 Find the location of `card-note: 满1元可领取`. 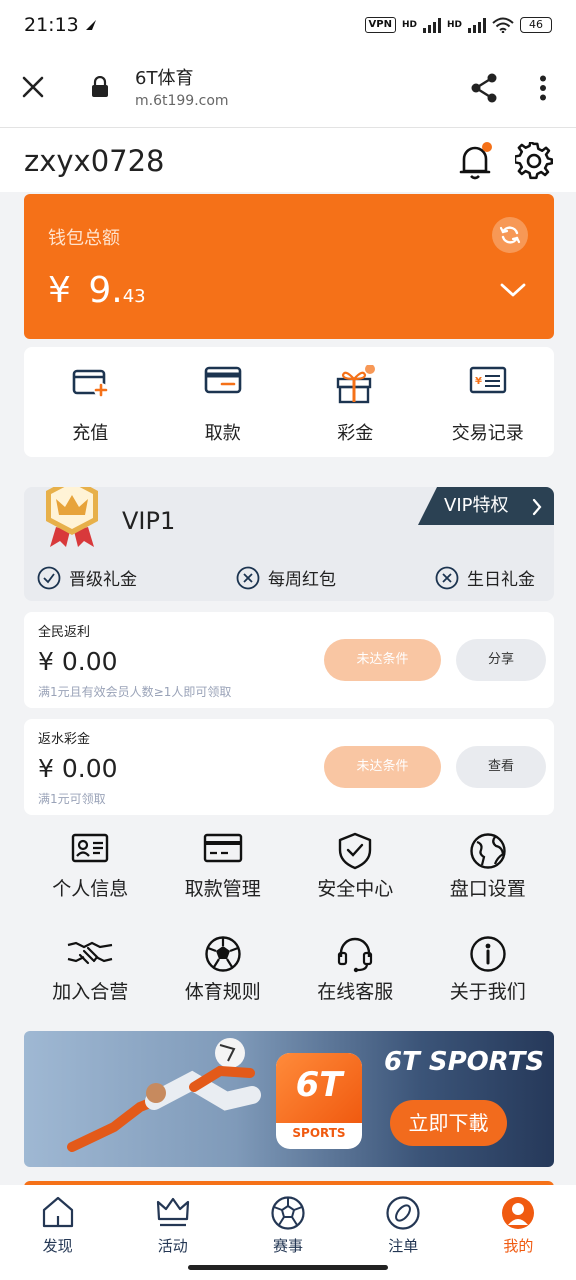

card-note: 满1元可领取 is located at coordinates (72, 799).